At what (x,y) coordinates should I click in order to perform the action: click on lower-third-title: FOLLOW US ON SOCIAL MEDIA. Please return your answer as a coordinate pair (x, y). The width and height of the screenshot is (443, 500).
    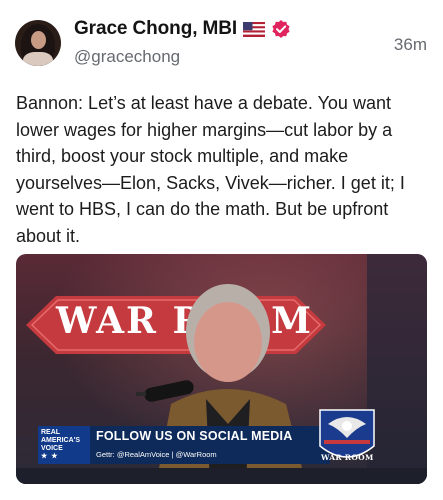
    Looking at the image, I should click on (194, 436).